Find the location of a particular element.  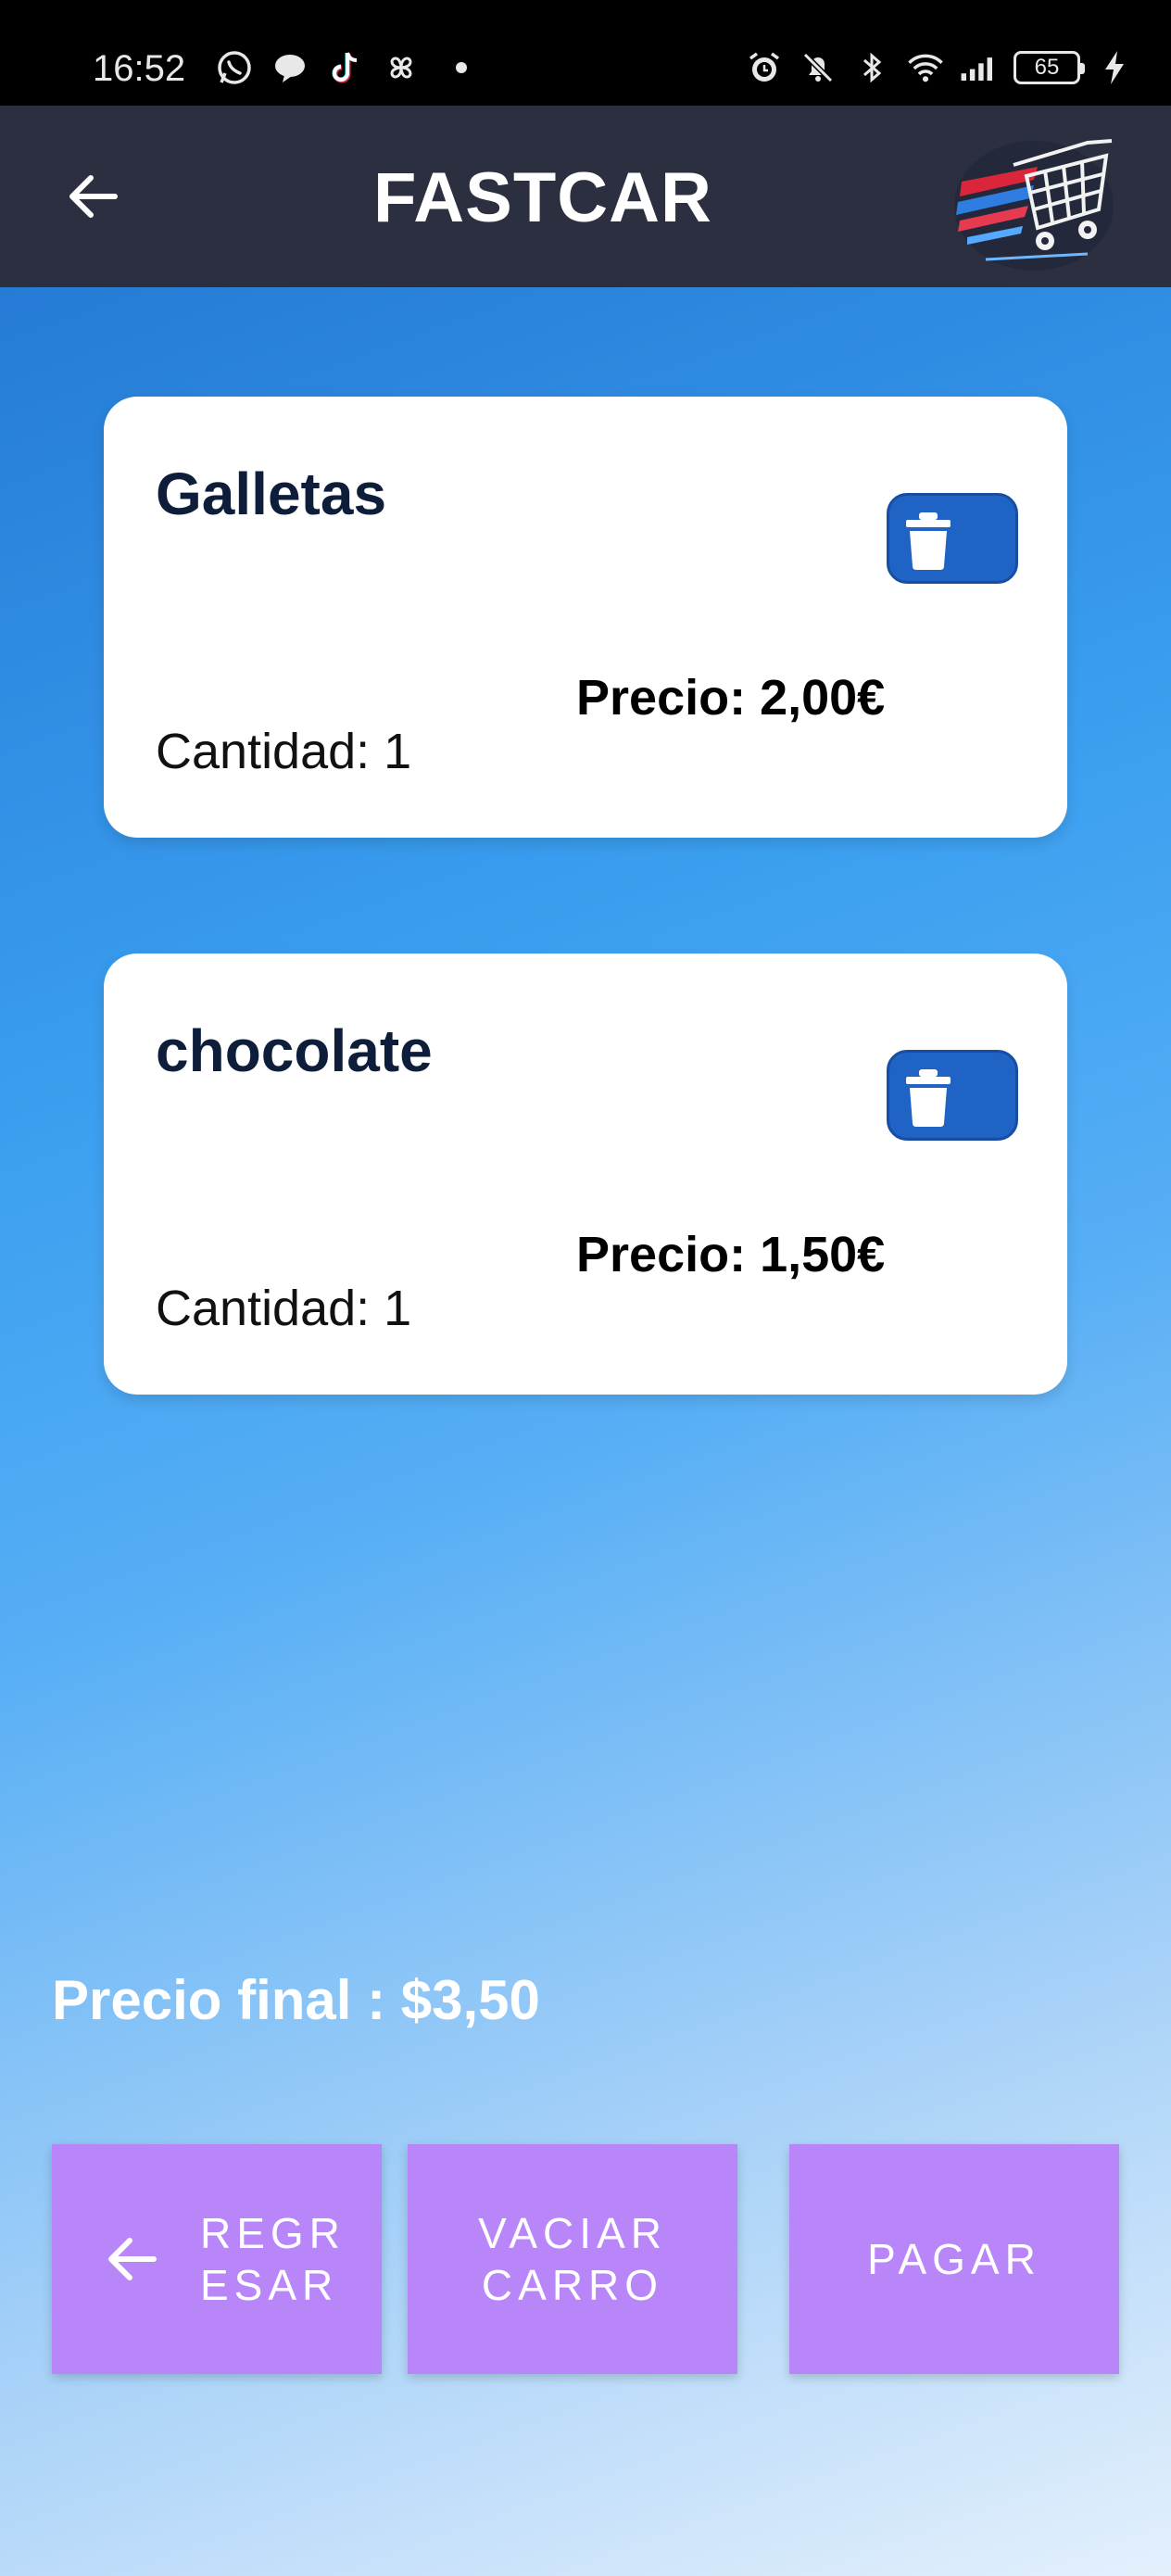

final-price: Precio final : $3,50 is located at coordinates (296, 2000).